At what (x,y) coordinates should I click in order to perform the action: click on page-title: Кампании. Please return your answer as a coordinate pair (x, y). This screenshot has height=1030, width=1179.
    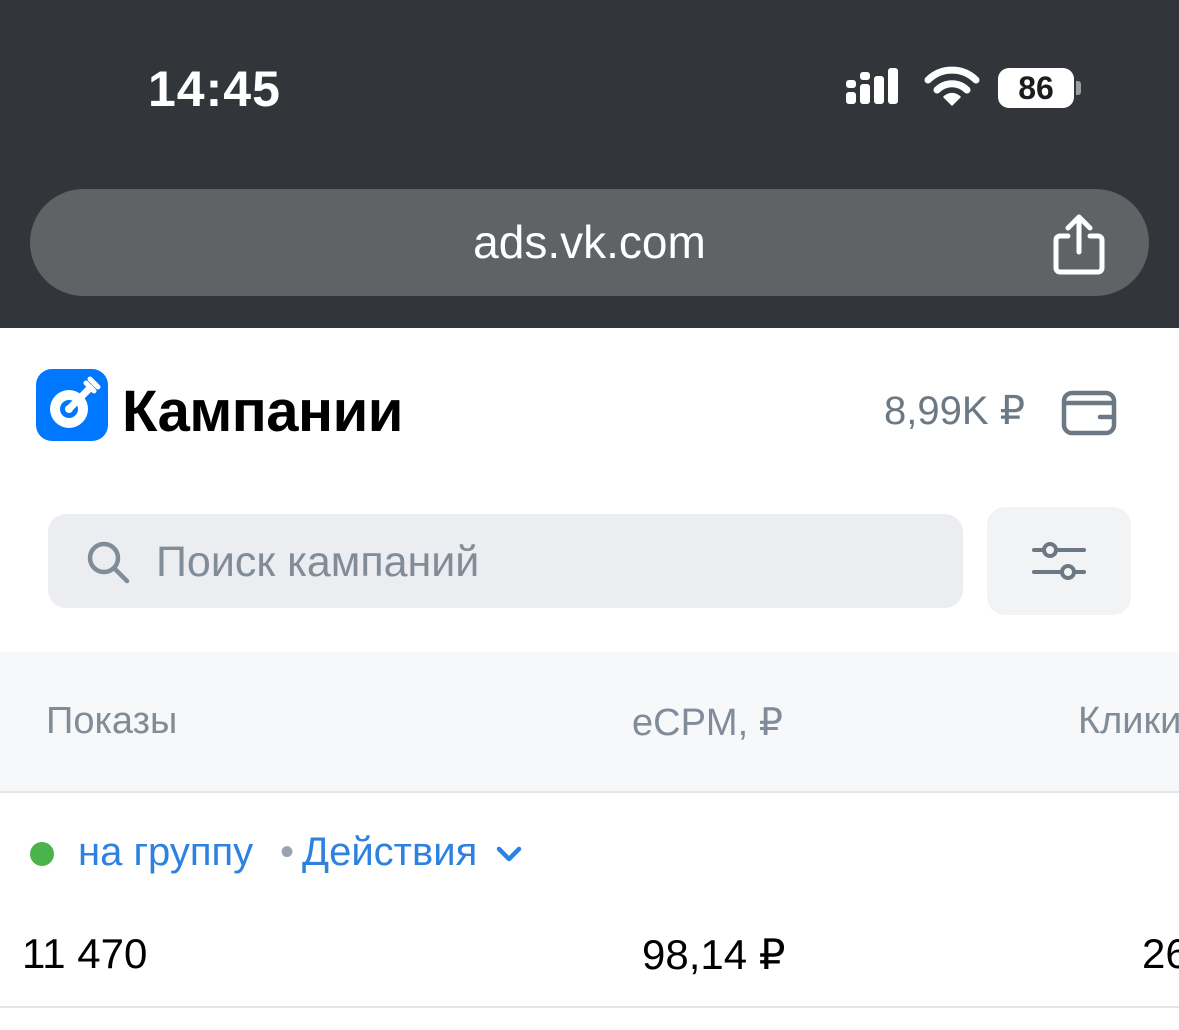
    Looking at the image, I should click on (262, 411).